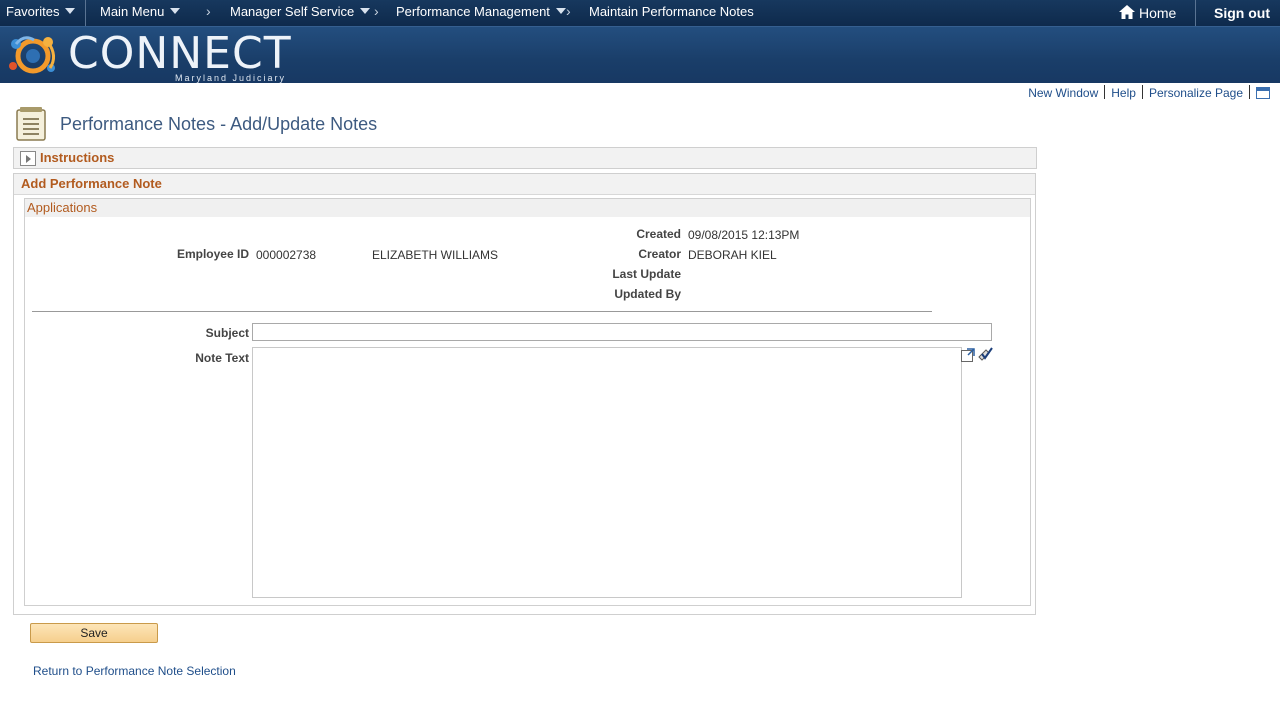 The image size is (1280, 720). What do you see at coordinates (77, 157) in the screenshot?
I see `instructions-label: Instructions` at bounding box center [77, 157].